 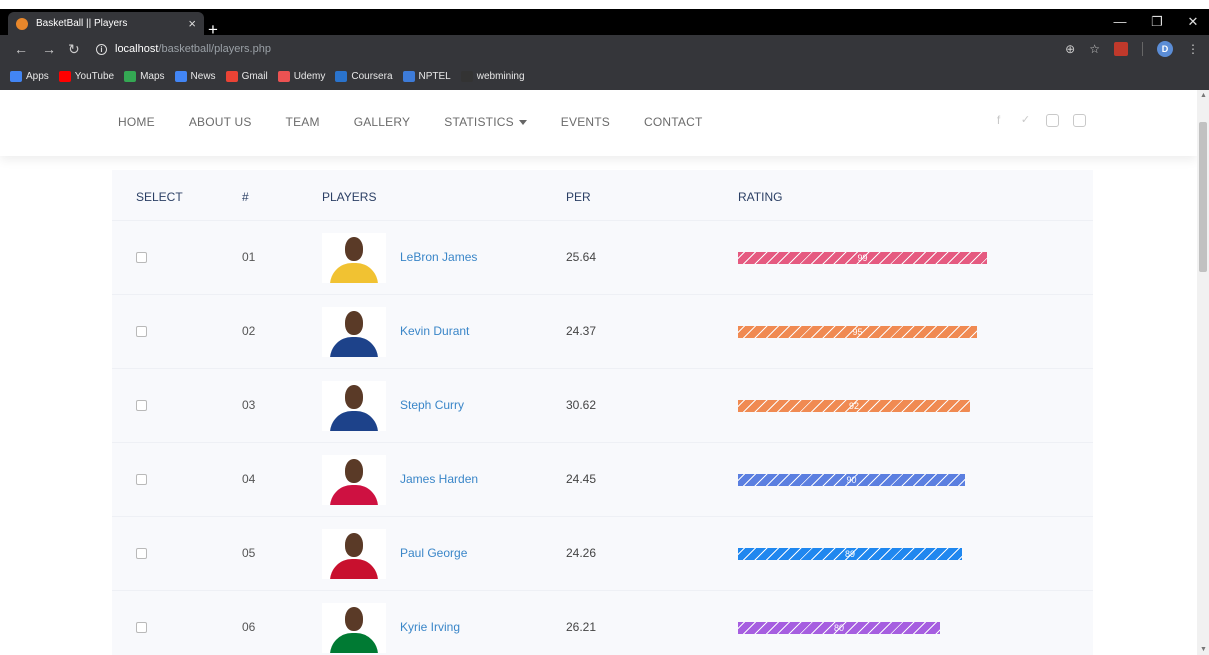 What do you see at coordinates (1025, 120) in the screenshot?
I see `twitter-icon: ✓` at bounding box center [1025, 120].